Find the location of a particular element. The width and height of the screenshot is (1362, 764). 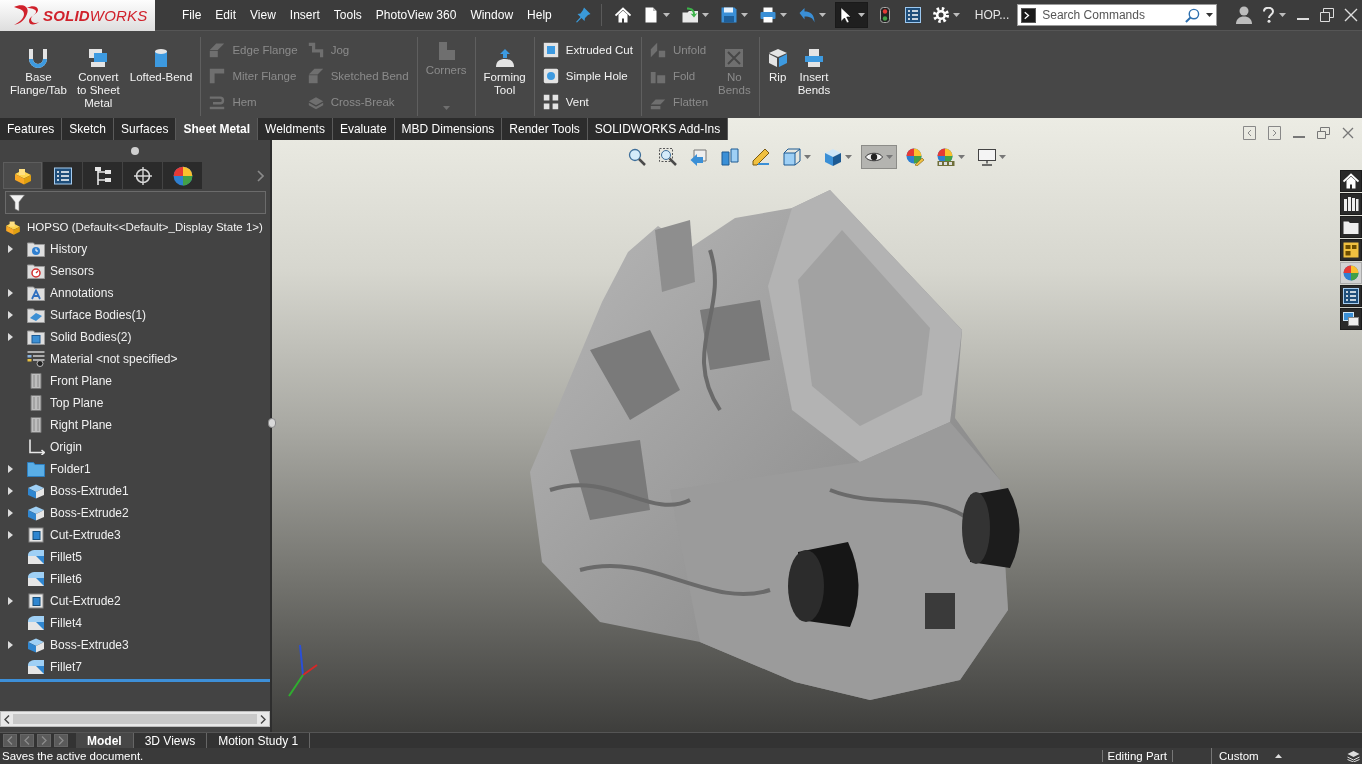

logo-wordmark: SOLIDWORKS is located at coordinates (95, 15).